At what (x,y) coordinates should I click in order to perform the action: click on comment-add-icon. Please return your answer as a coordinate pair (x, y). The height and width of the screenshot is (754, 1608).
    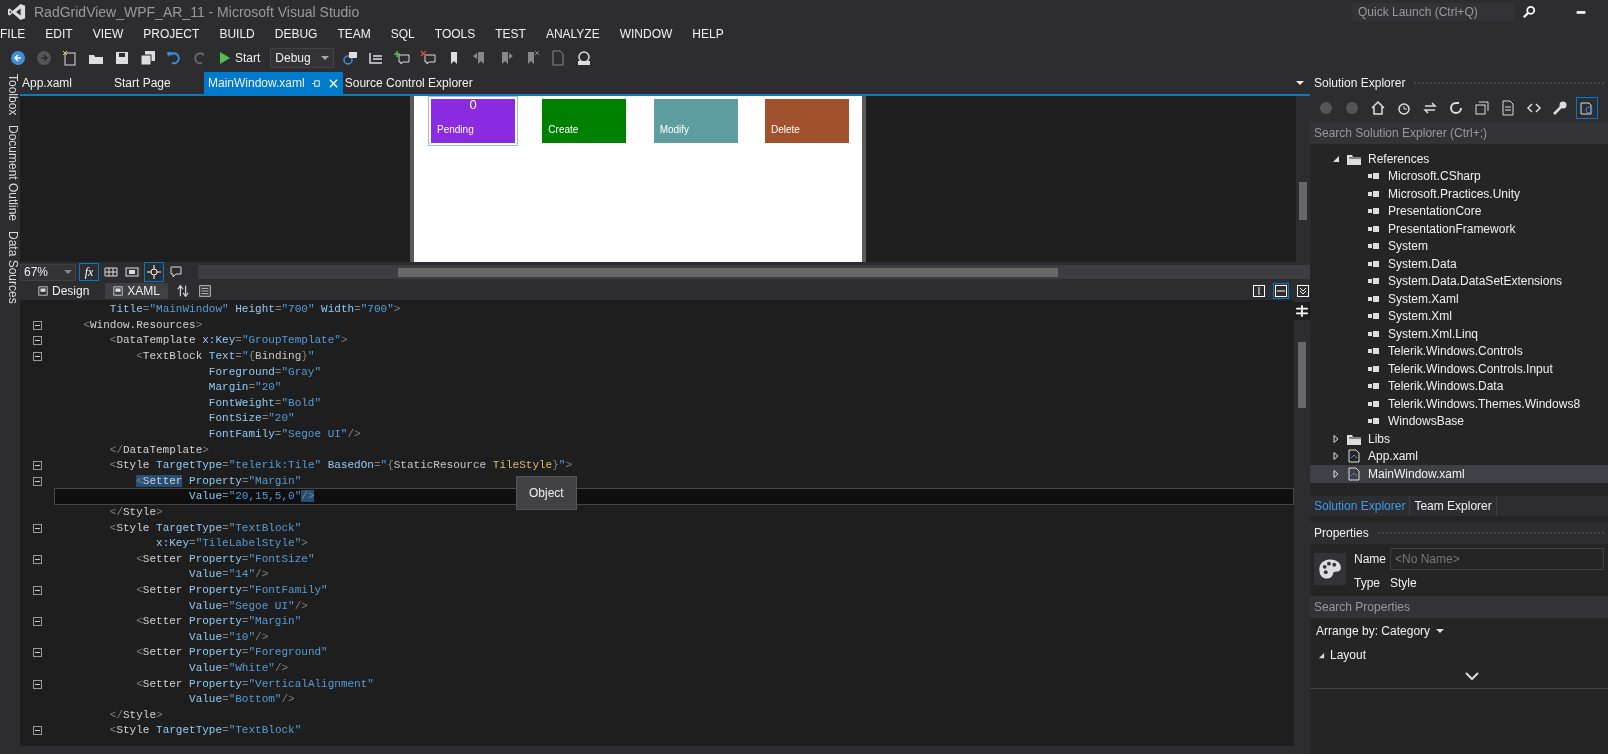
    Looking at the image, I should click on (402, 58).